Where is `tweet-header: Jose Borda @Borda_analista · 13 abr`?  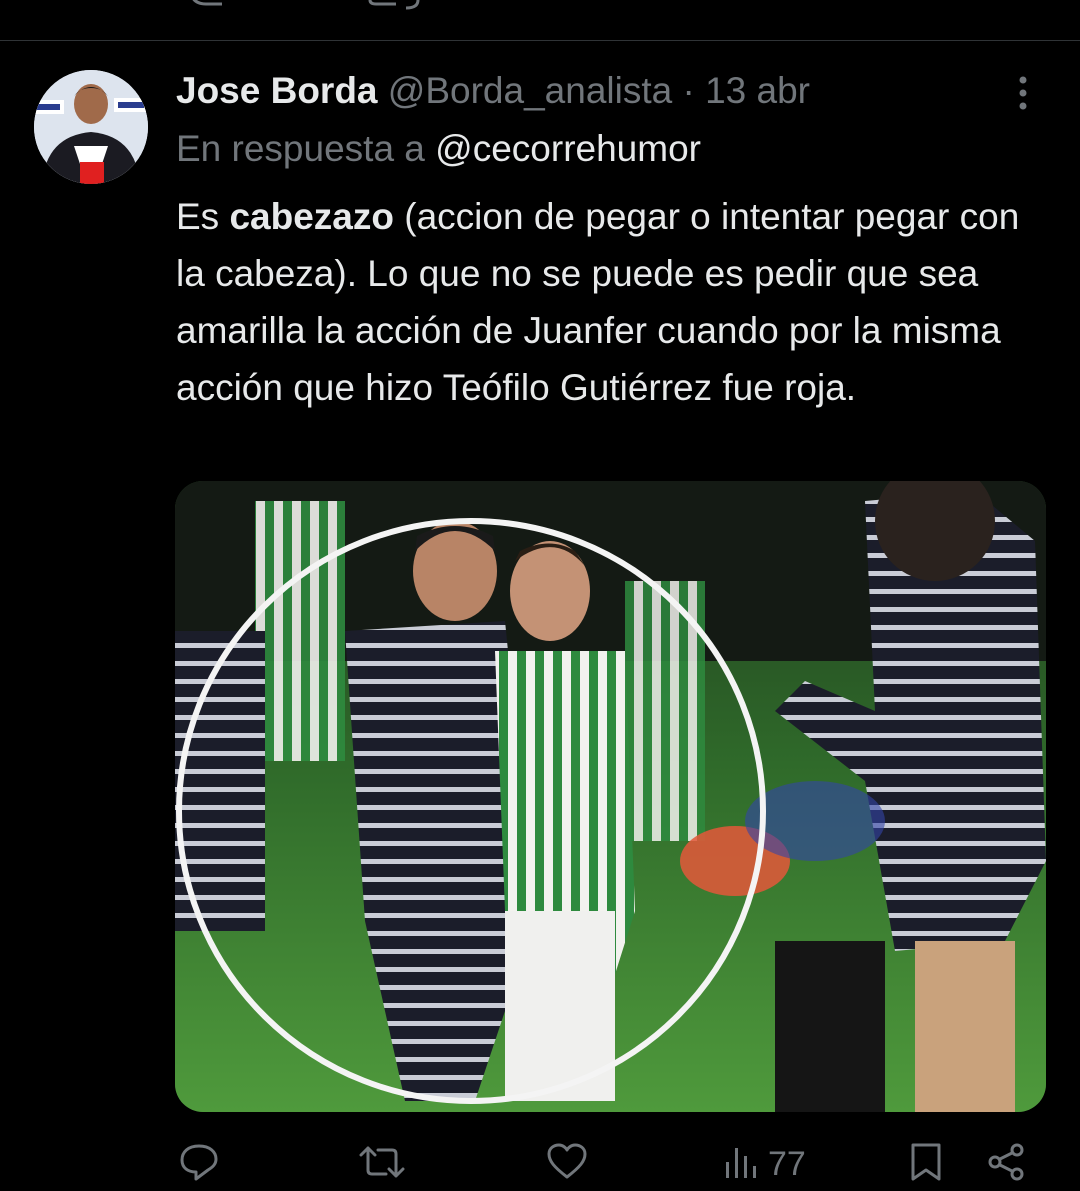 tweet-header: Jose Borda @Borda_analista · 13 abr is located at coordinates (493, 91).